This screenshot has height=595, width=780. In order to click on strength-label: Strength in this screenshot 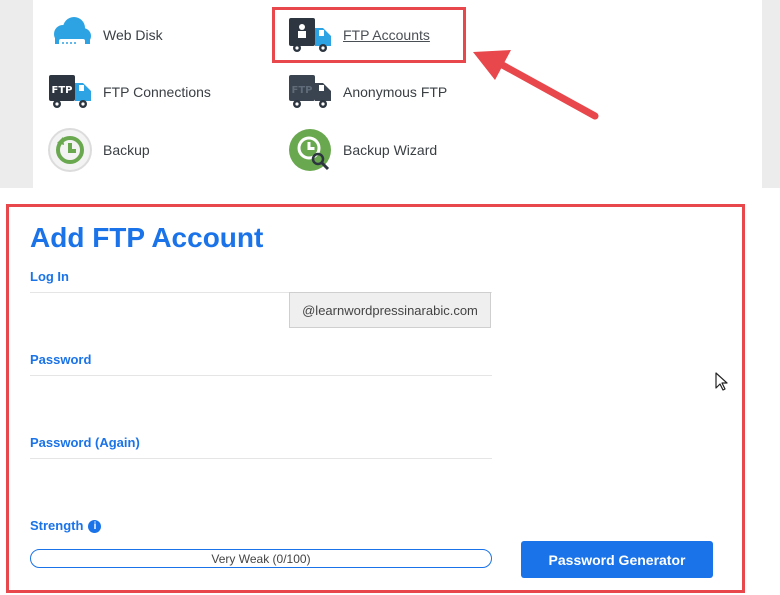, I will do `click(57, 525)`.